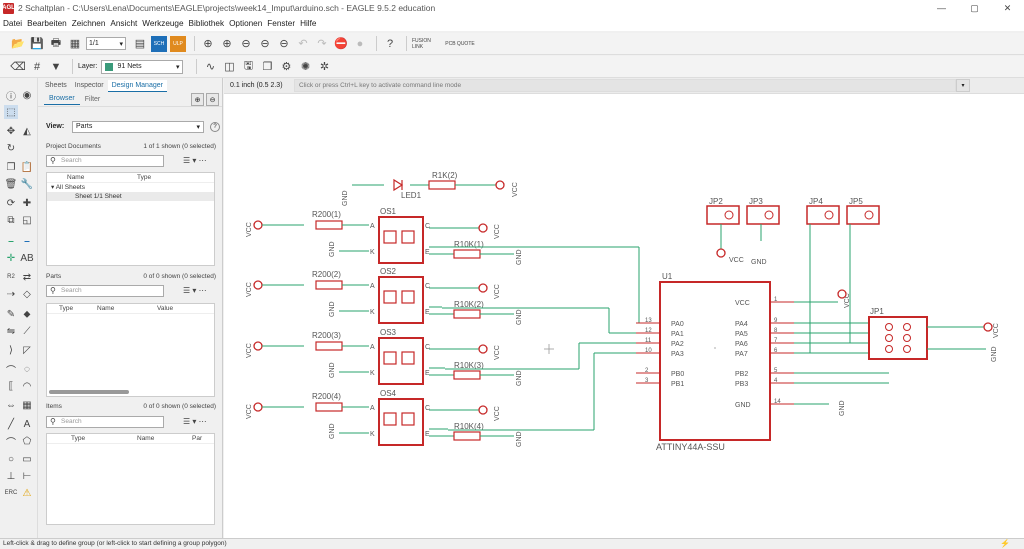  I want to click on menu-item: Datei, so click(12, 23).